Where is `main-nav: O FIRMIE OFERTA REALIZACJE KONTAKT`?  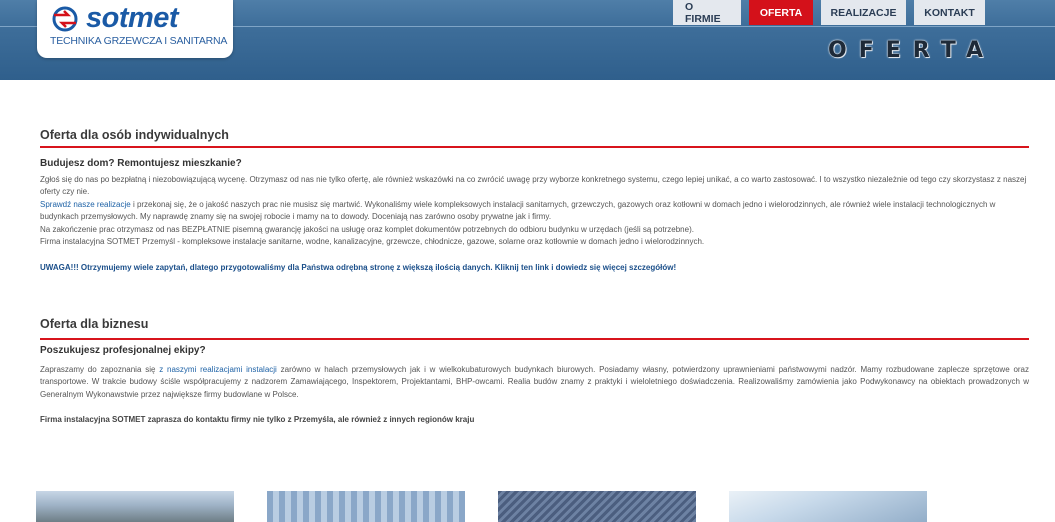 main-nav: O FIRMIE OFERTA REALIZACJE KONTAKT is located at coordinates (833, 12).